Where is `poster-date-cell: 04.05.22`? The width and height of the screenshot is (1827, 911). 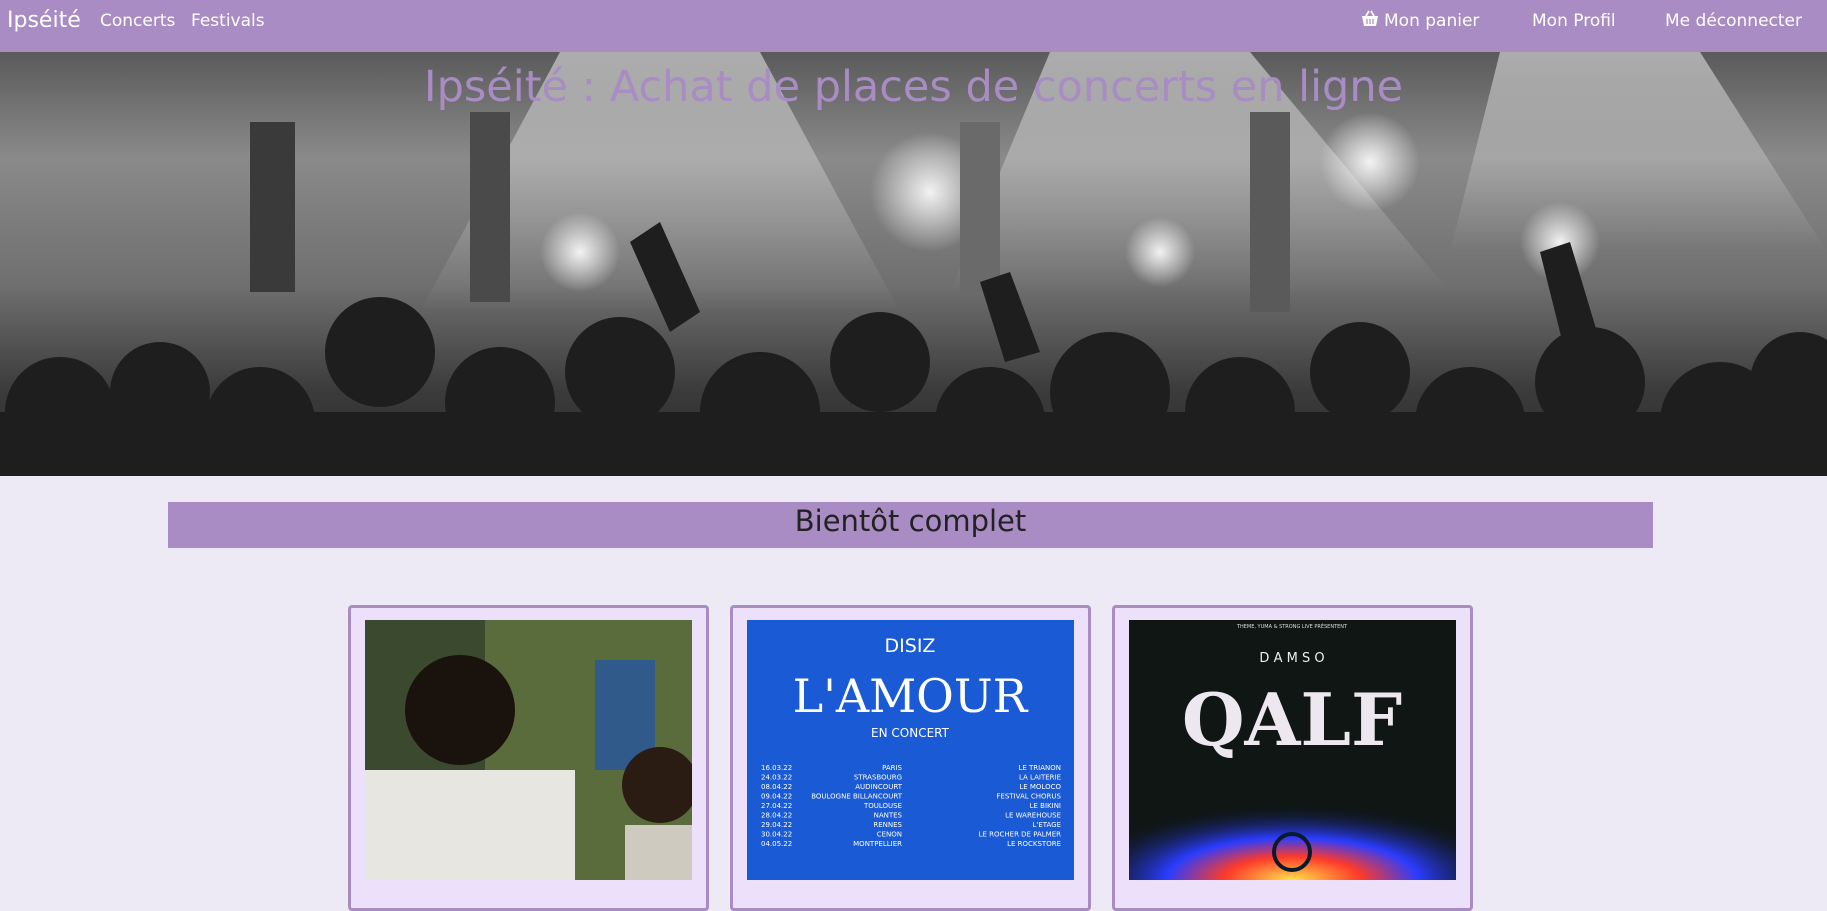 poster-date-cell: 04.05.22 is located at coordinates (776, 844).